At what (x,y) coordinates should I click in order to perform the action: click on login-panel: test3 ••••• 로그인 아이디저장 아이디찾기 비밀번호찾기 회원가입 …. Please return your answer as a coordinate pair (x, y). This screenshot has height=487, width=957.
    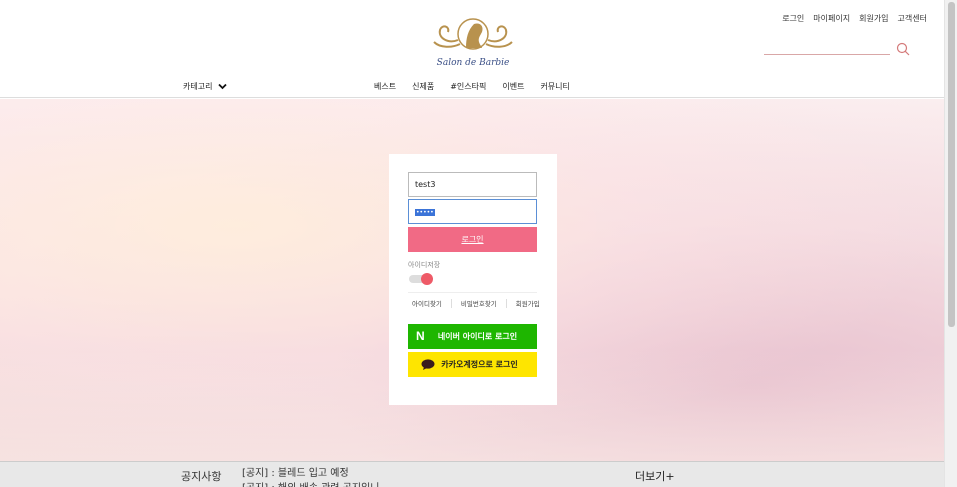
    Looking at the image, I should click on (473, 279).